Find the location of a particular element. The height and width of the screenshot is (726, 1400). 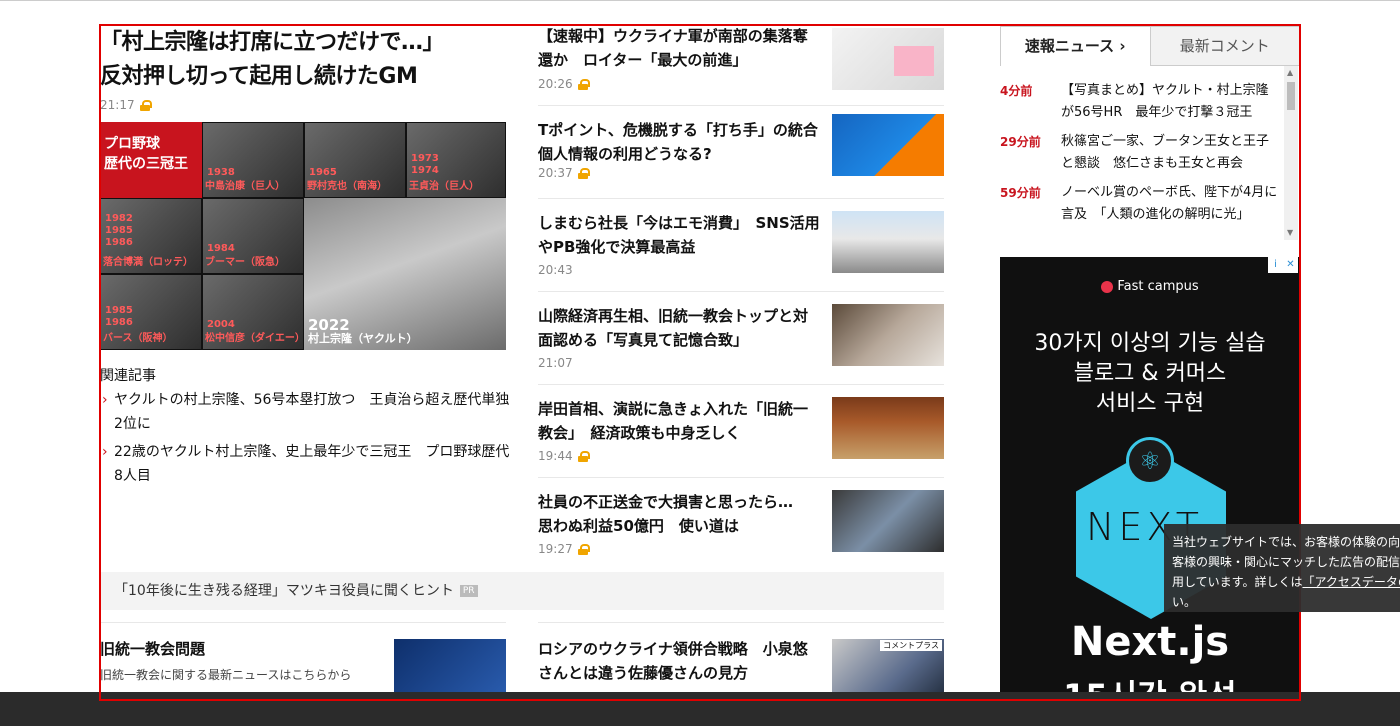

player-cell: 1985 1986 バース（阪神） is located at coordinates (151, 312).